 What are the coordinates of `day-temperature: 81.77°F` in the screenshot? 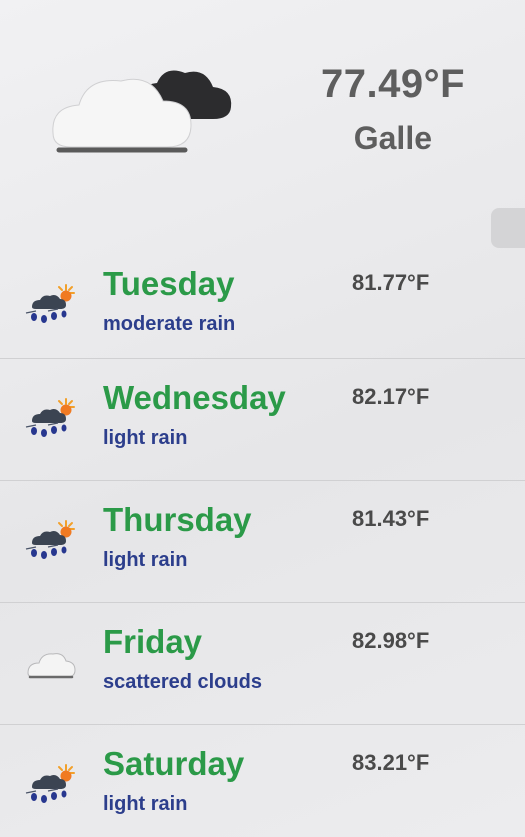 It's located at (391, 282).